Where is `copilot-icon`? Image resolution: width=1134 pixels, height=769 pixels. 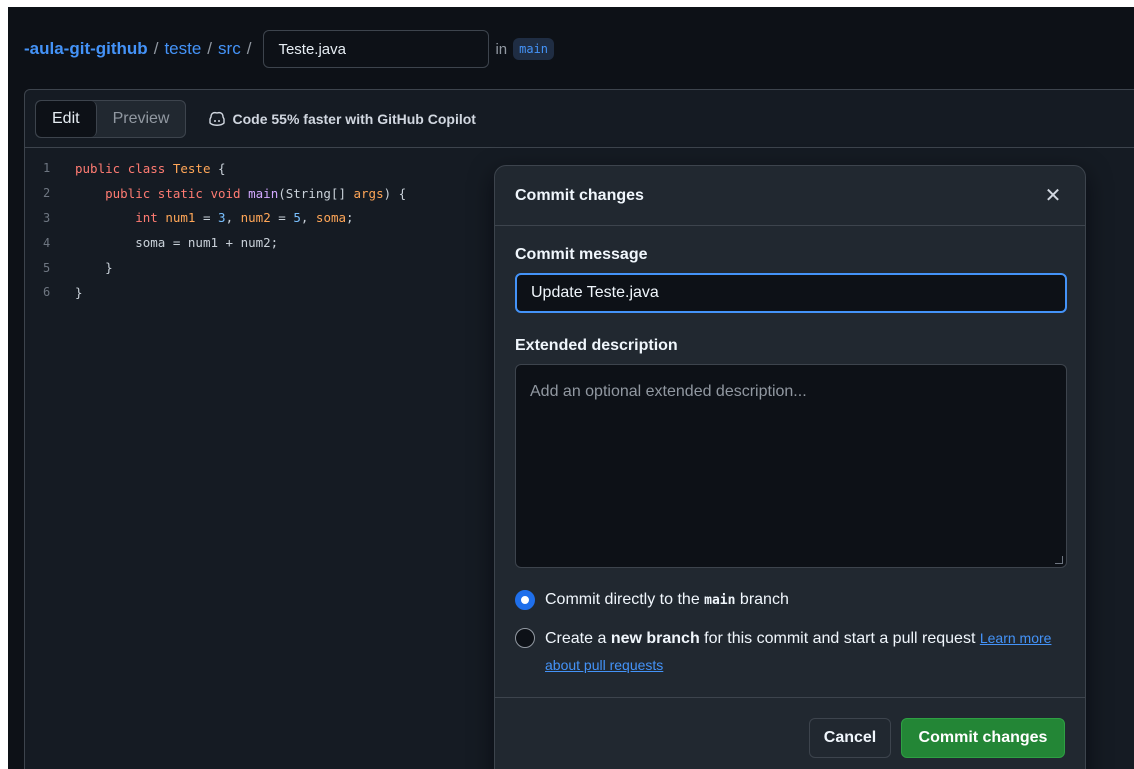 copilot-icon is located at coordinates (217, 118).